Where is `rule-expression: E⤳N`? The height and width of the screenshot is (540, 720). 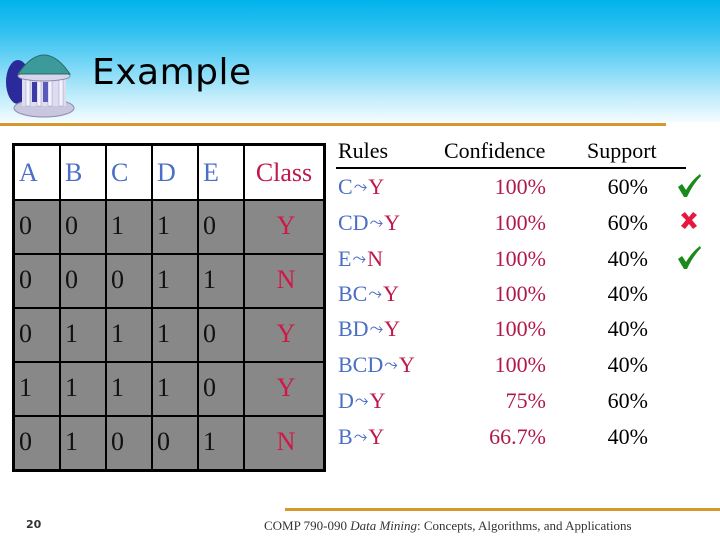 rule-expression: E⤳N is located at coordinates (360, 259).